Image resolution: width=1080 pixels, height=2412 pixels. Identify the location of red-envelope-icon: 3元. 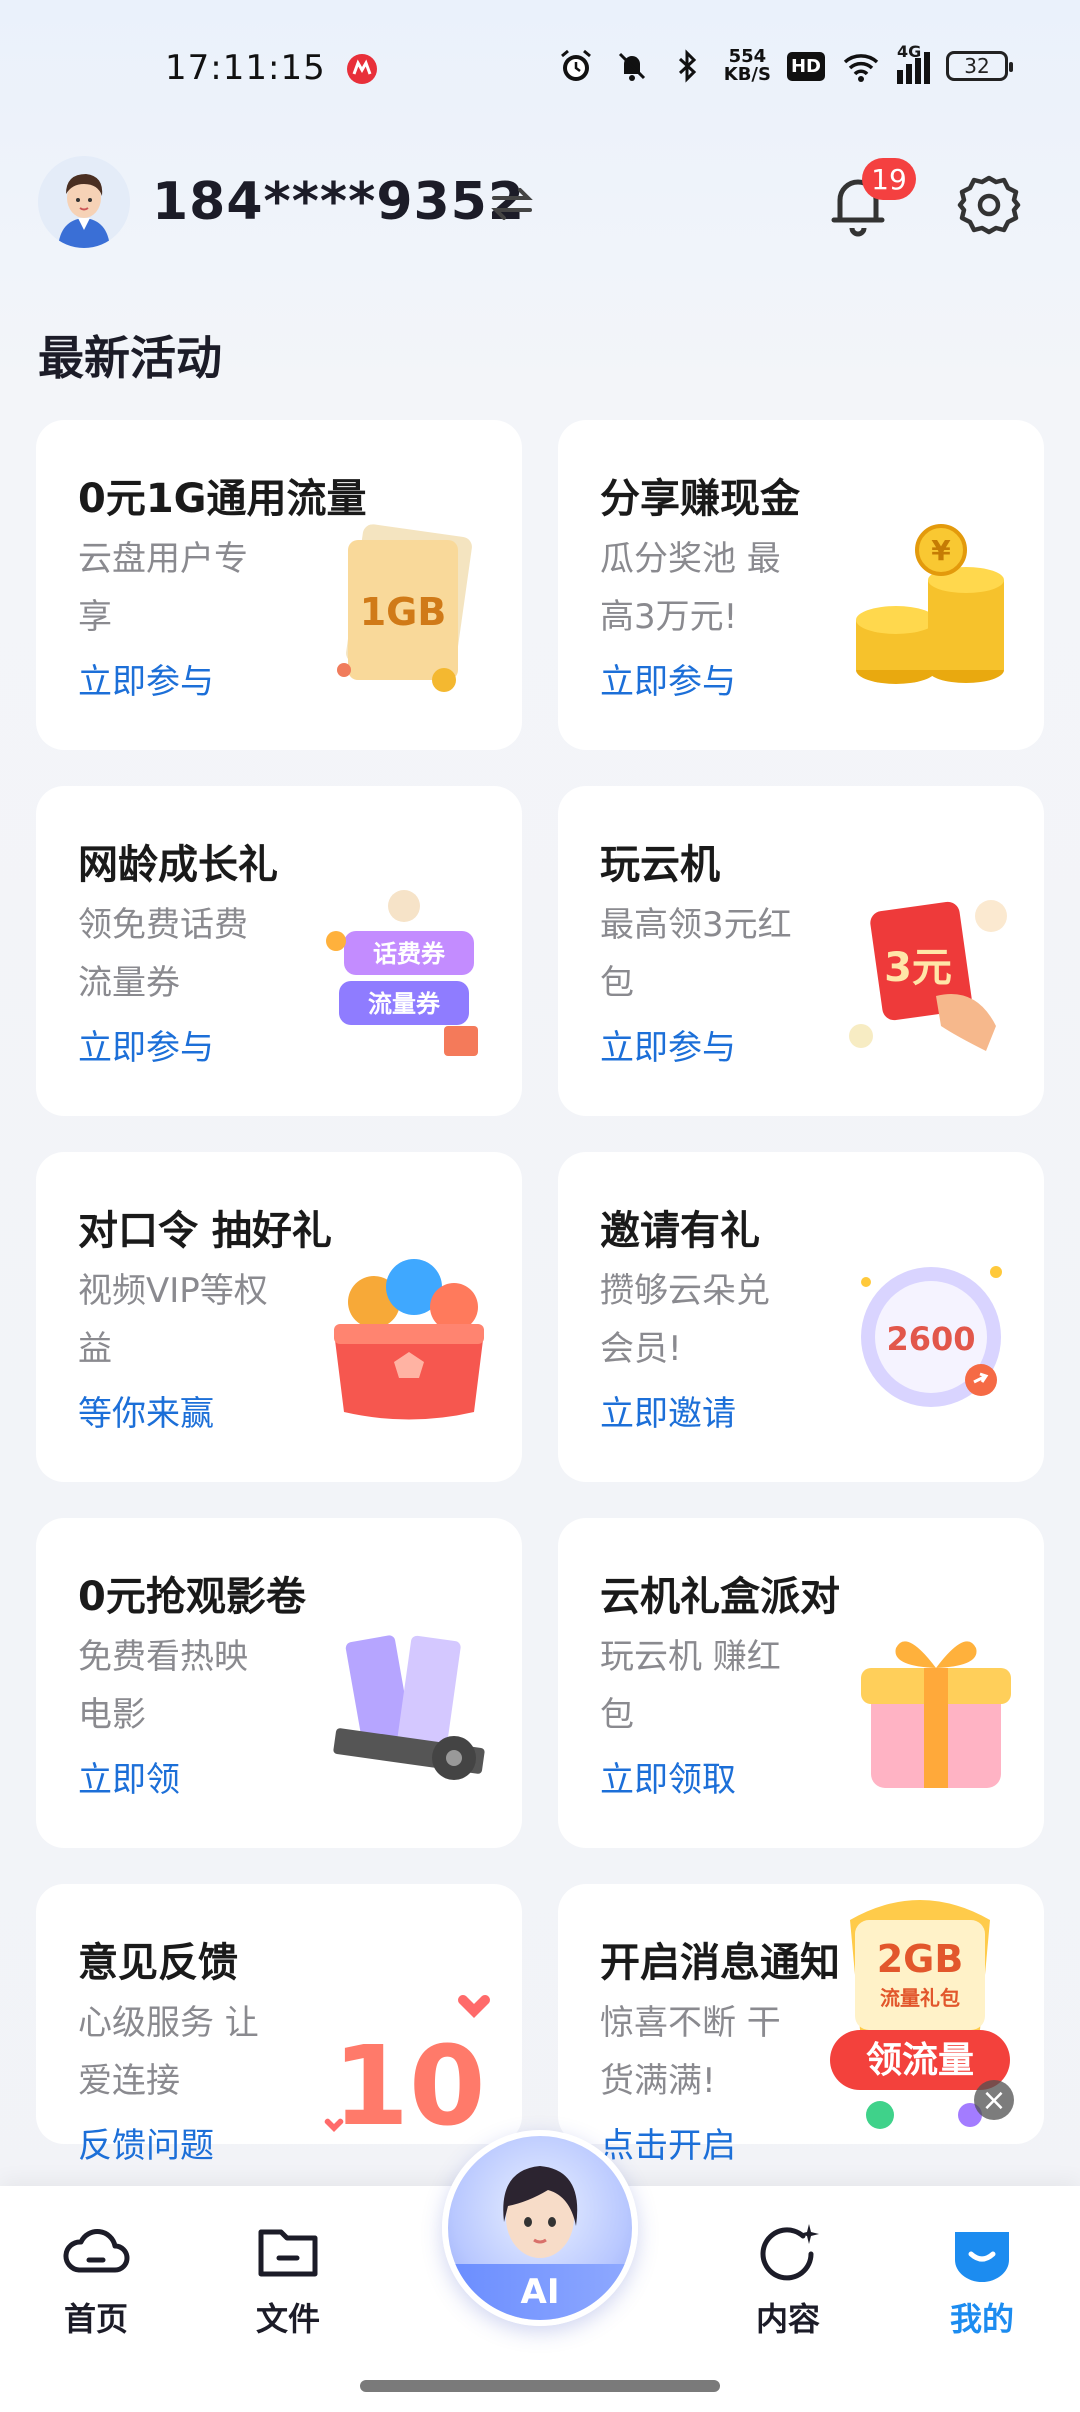
(928, 975).